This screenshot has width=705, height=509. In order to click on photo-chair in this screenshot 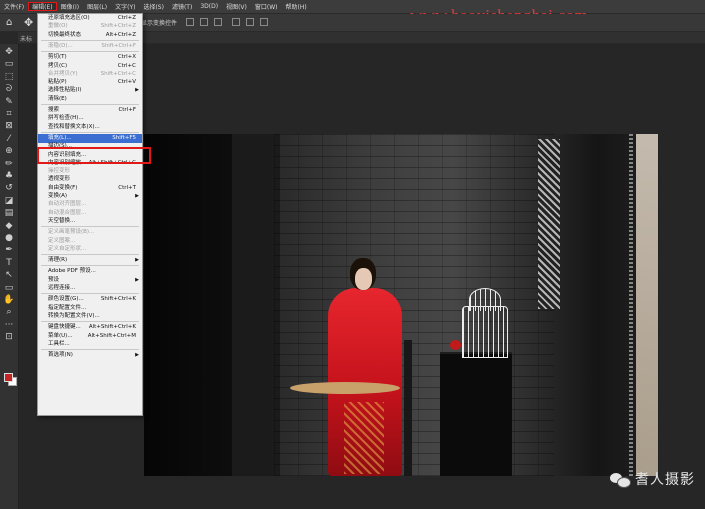, I will do `click(408, 408)`.